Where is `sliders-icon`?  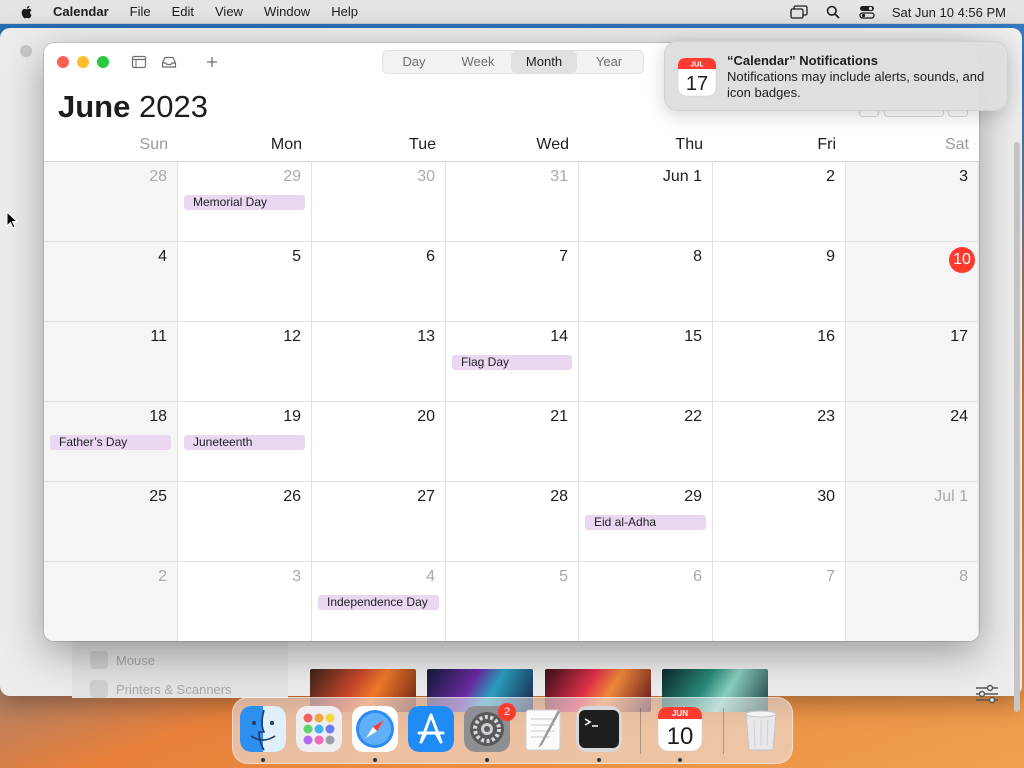 sliders-icon is located at coordinates (987, 694).